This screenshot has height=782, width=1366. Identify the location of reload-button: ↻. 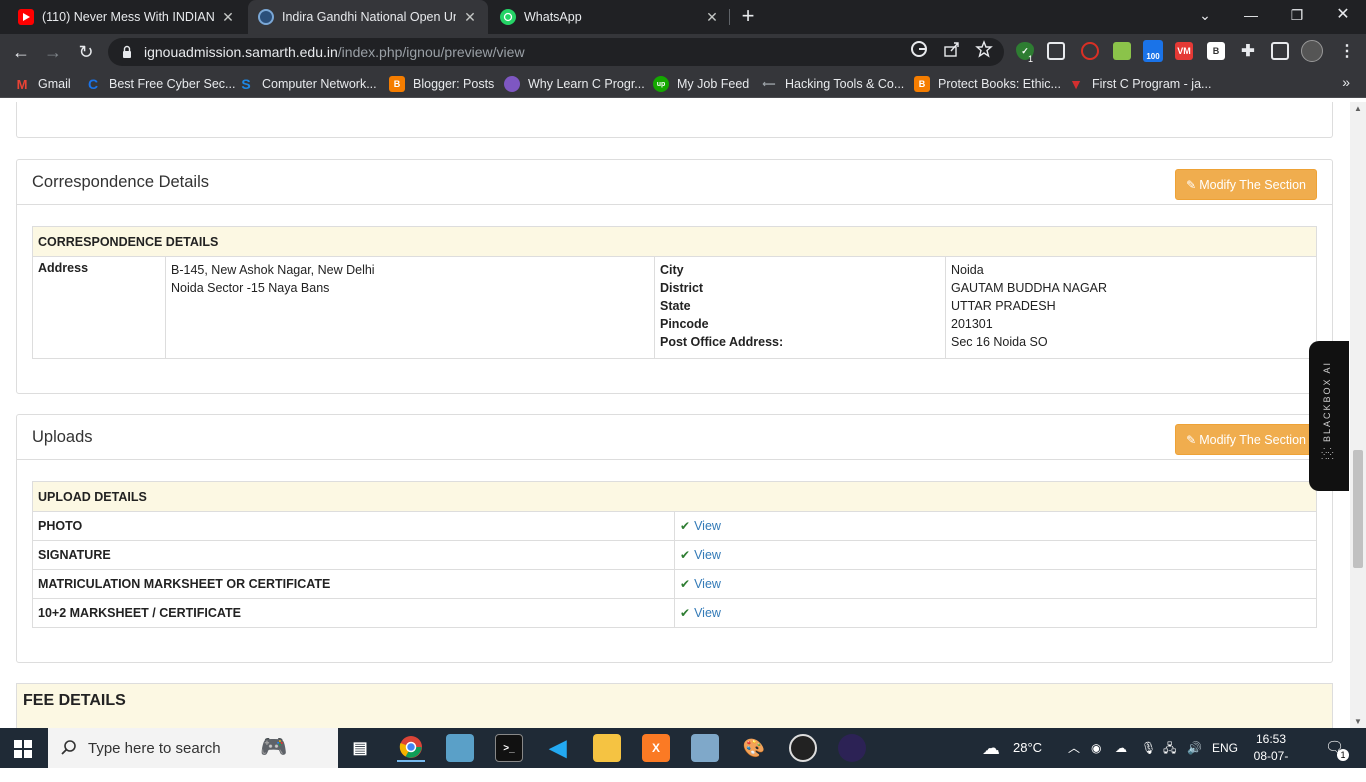
(86, 52).